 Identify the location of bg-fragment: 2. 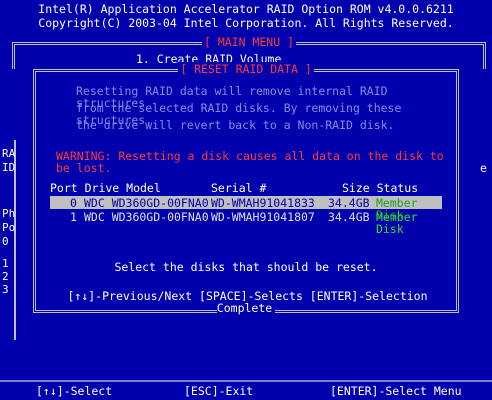
(5, 276).